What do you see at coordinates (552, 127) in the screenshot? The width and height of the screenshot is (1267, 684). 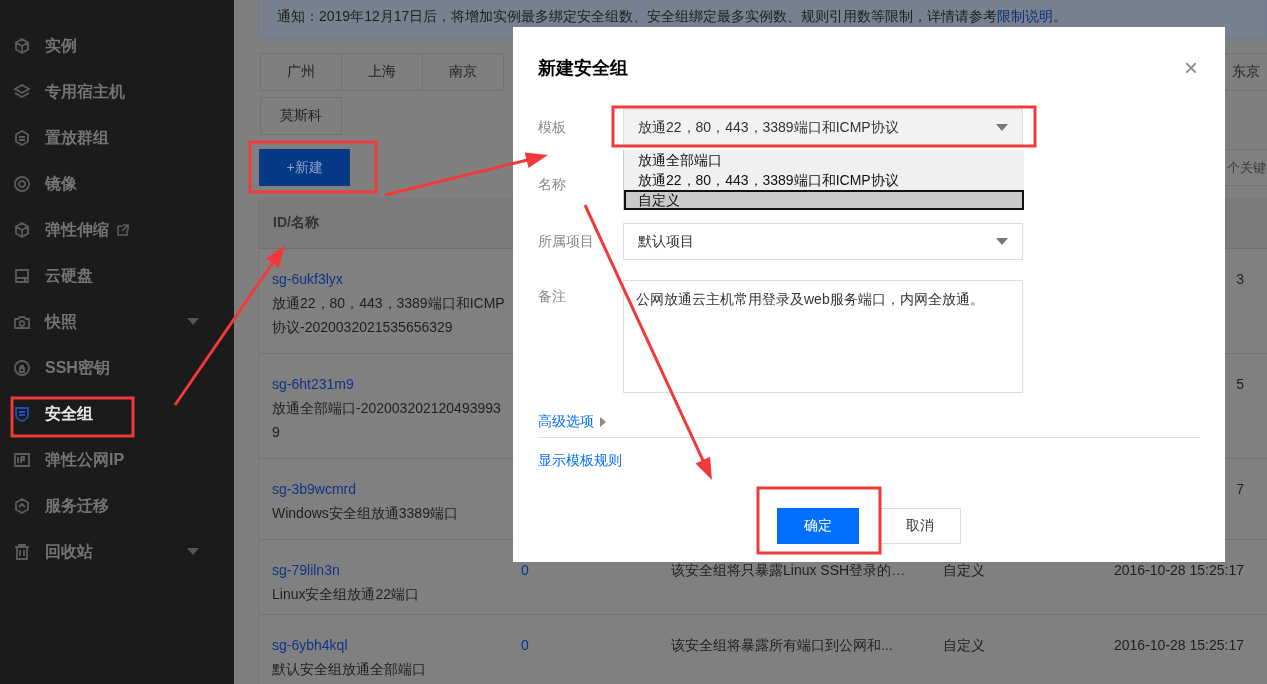 I see `field-label: 模板` at bounding box center [552, 127].